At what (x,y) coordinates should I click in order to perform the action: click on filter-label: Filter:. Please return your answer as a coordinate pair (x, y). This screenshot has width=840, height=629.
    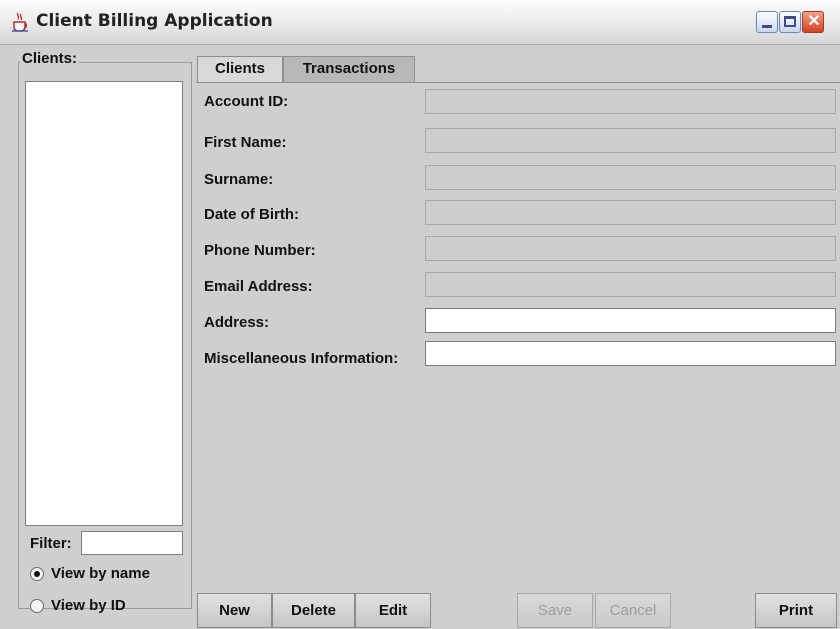
    Looking at the image, I should click on (51, 543).